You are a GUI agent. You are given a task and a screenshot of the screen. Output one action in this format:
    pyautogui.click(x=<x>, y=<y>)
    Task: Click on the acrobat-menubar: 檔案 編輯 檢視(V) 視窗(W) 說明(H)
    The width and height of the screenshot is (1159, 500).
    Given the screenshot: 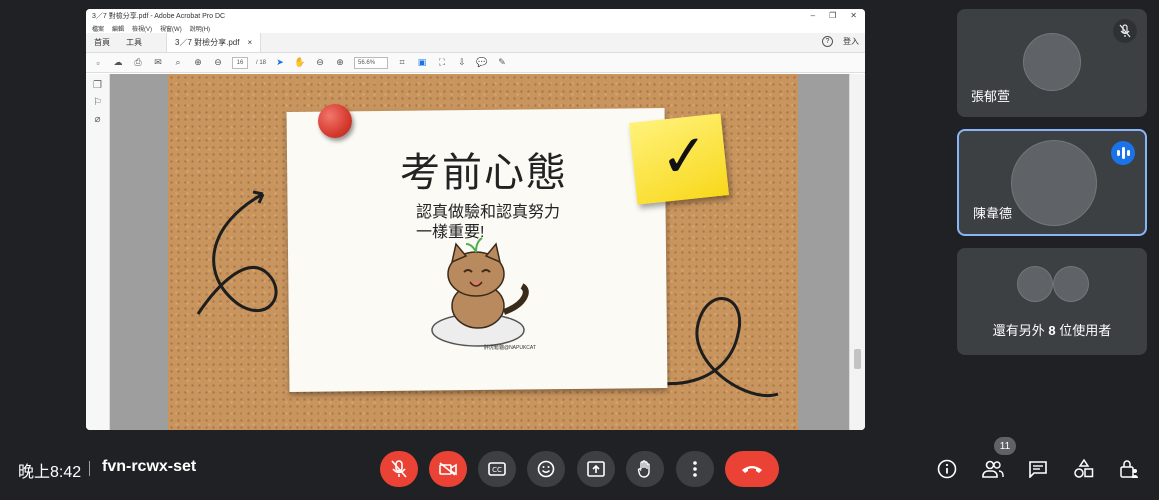 What is the action you would take?
    pyautogui.click(x=475, y=28)
    